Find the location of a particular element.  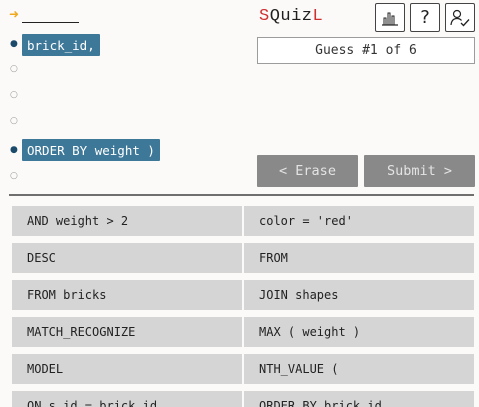

token-tile: MODEL is located at coordinates (127, 369).